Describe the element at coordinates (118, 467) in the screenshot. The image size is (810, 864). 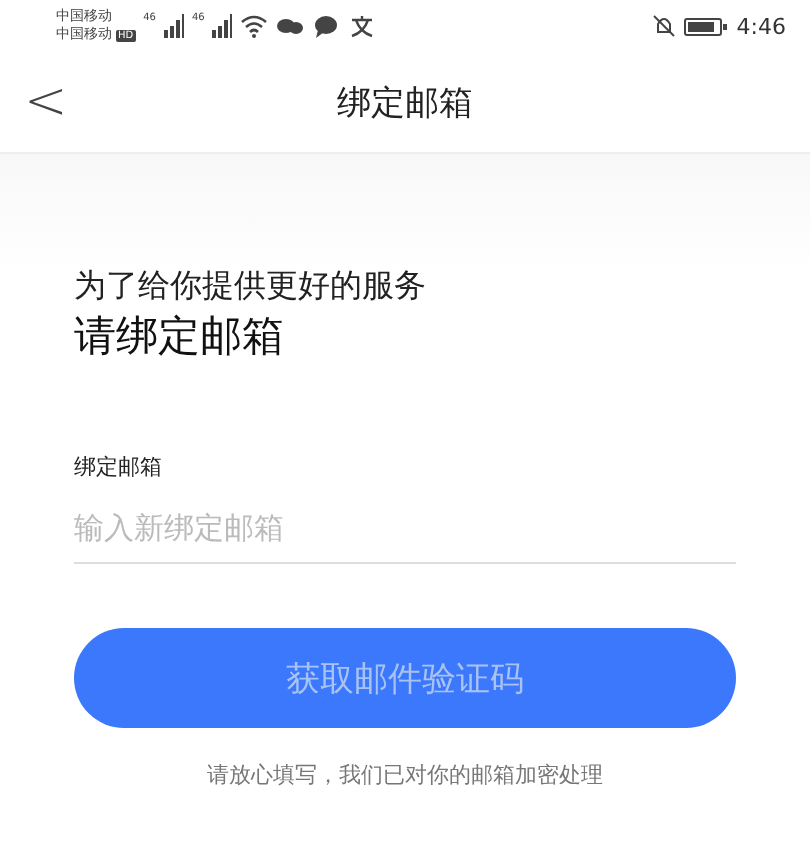
I see `field-label: 绑定邮箱` at that location.